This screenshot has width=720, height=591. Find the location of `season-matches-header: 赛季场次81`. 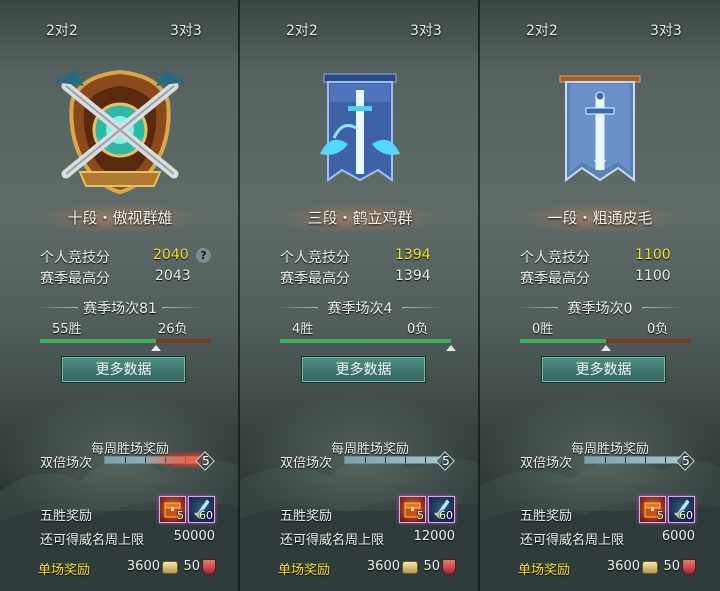

season-matches-header: 赛季场次81 is located at coordinates (120, 308).